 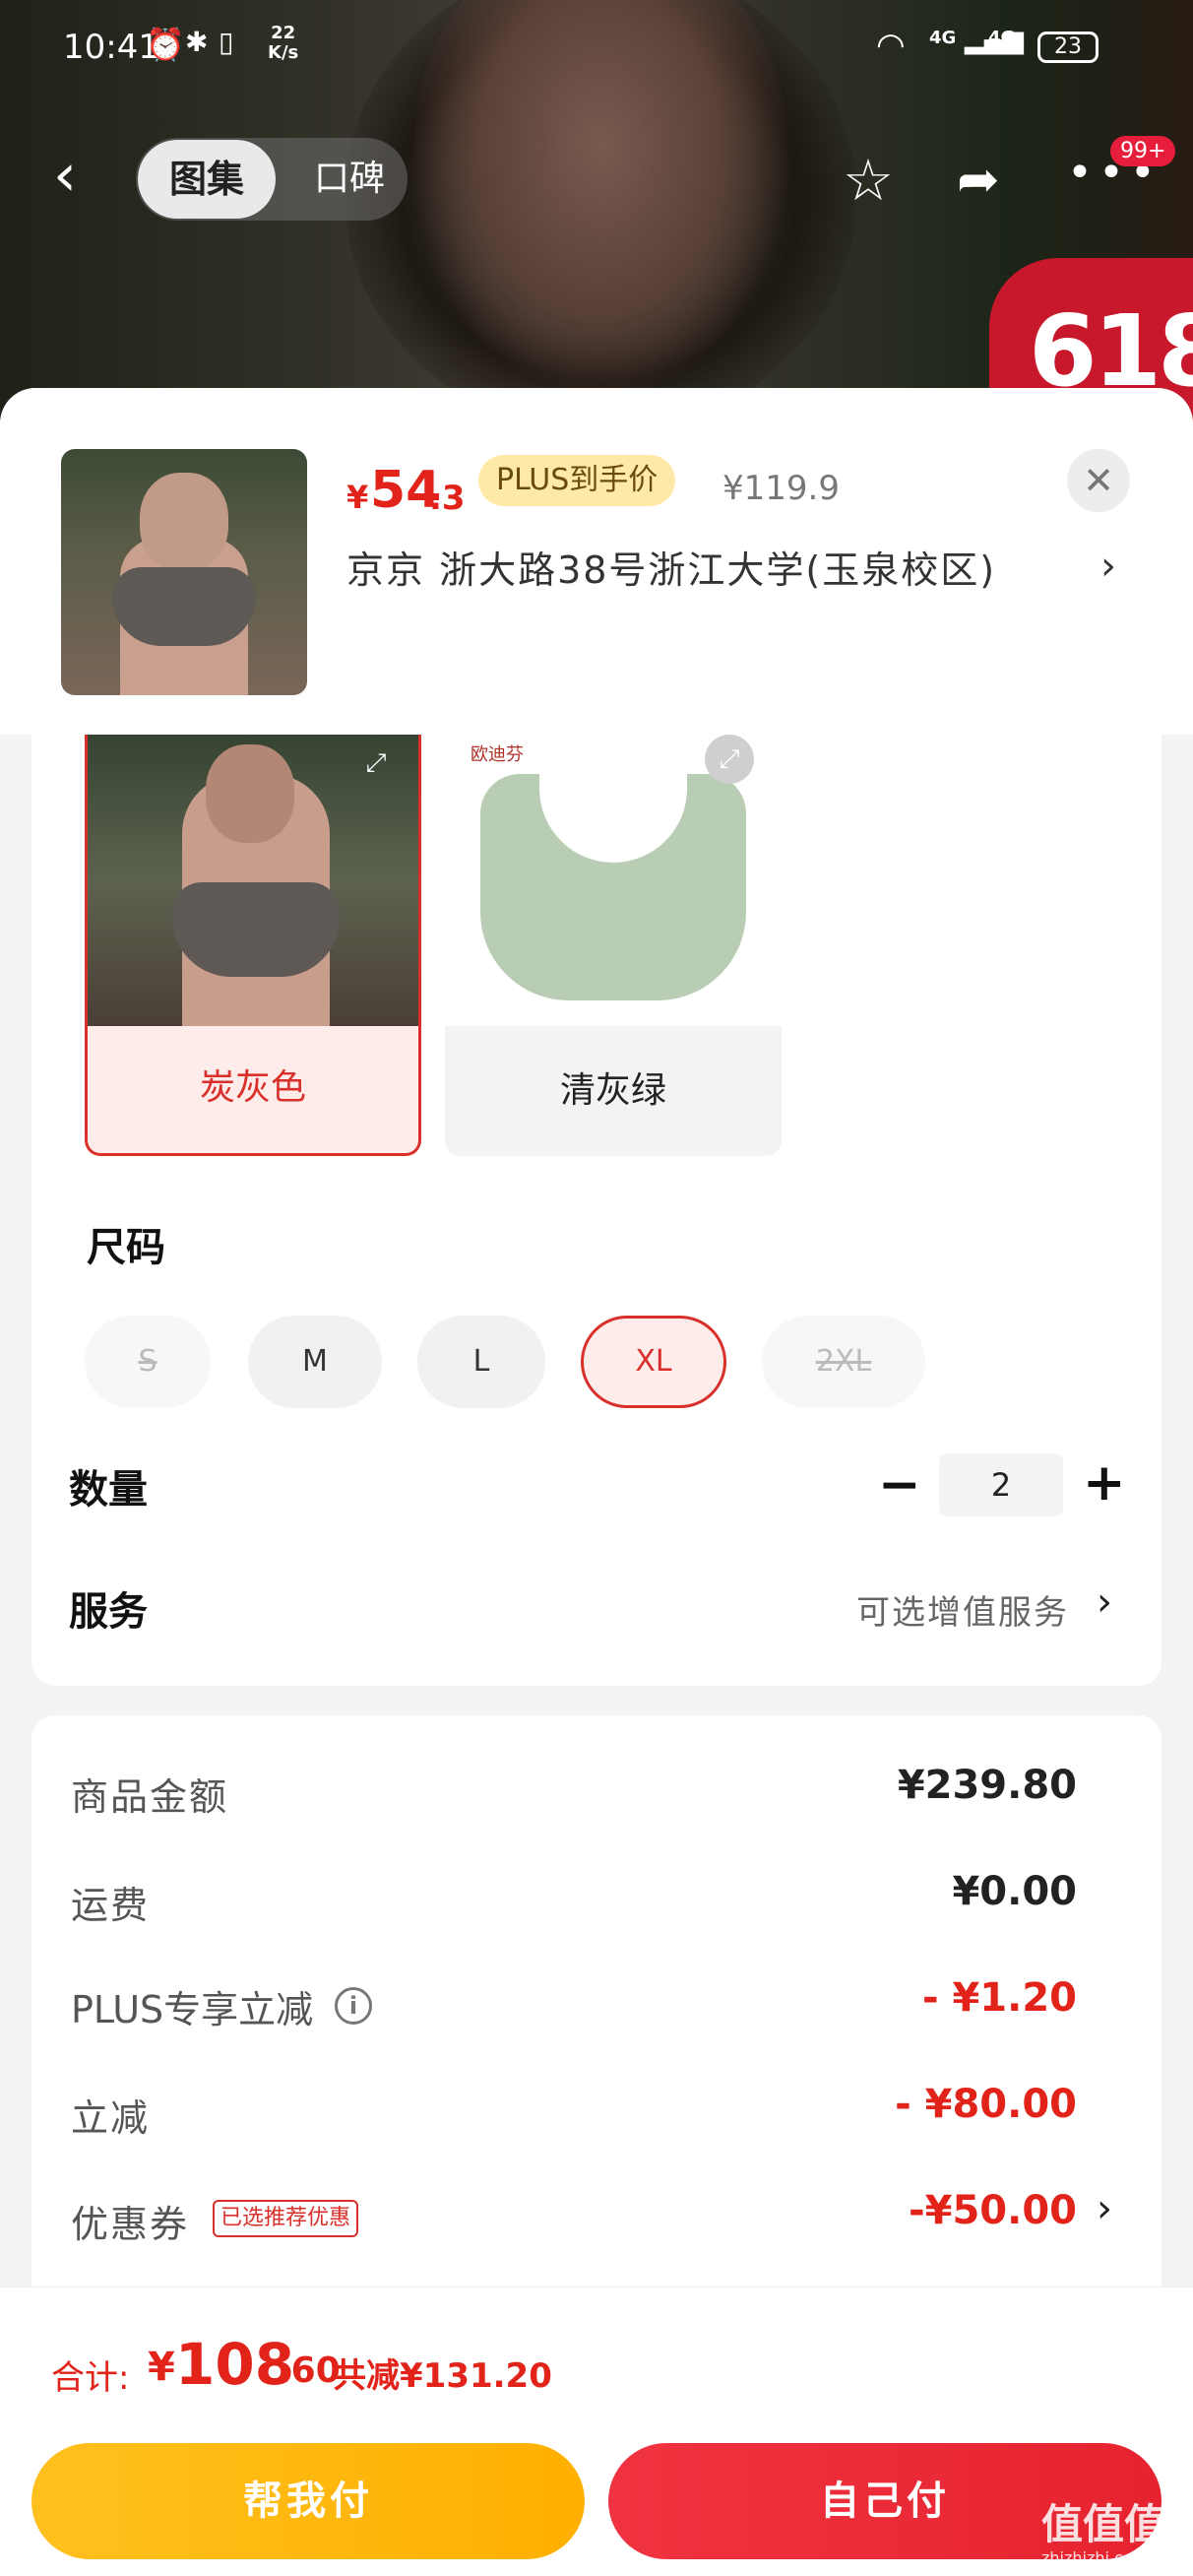 I want to click on plus-discount-value: - ¥1.20, so click(x=999, y=1998).